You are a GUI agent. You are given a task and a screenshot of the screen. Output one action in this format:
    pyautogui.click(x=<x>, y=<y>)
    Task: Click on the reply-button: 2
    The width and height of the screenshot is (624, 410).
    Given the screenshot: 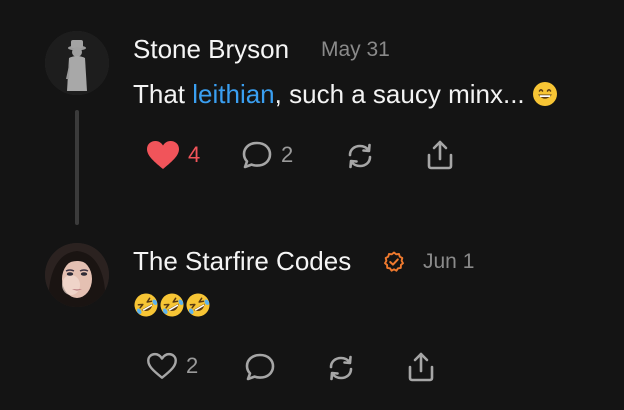 What is the action you would take?
    pyautogui.click(x=267, y=155)
    